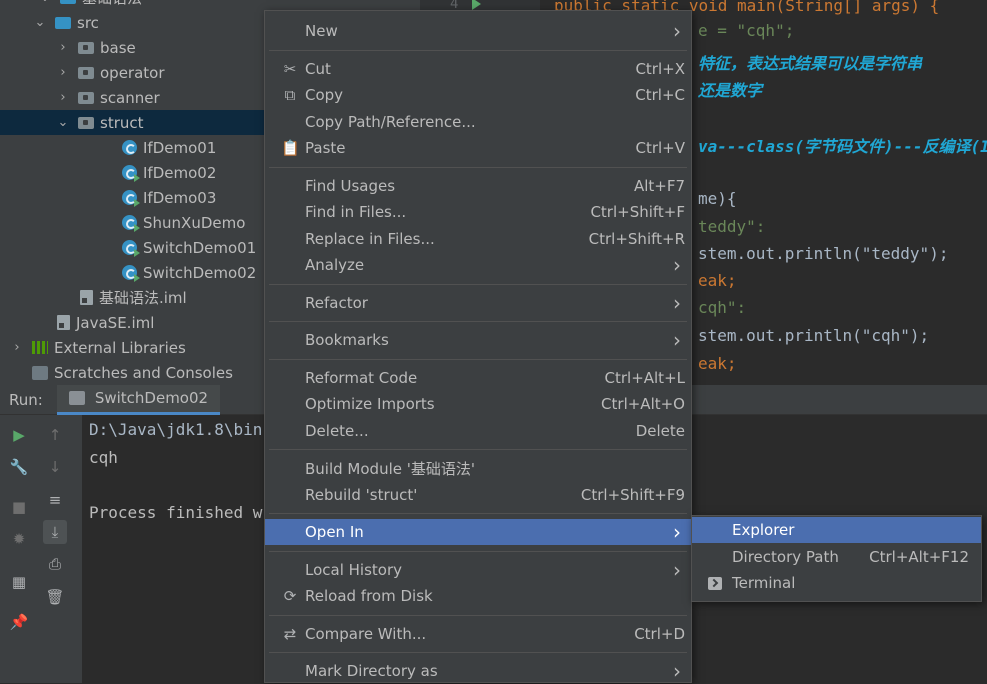  Describe the element at coordinates (730, 90) in the screenshot. I see `code-line: 还是数字` at that location.